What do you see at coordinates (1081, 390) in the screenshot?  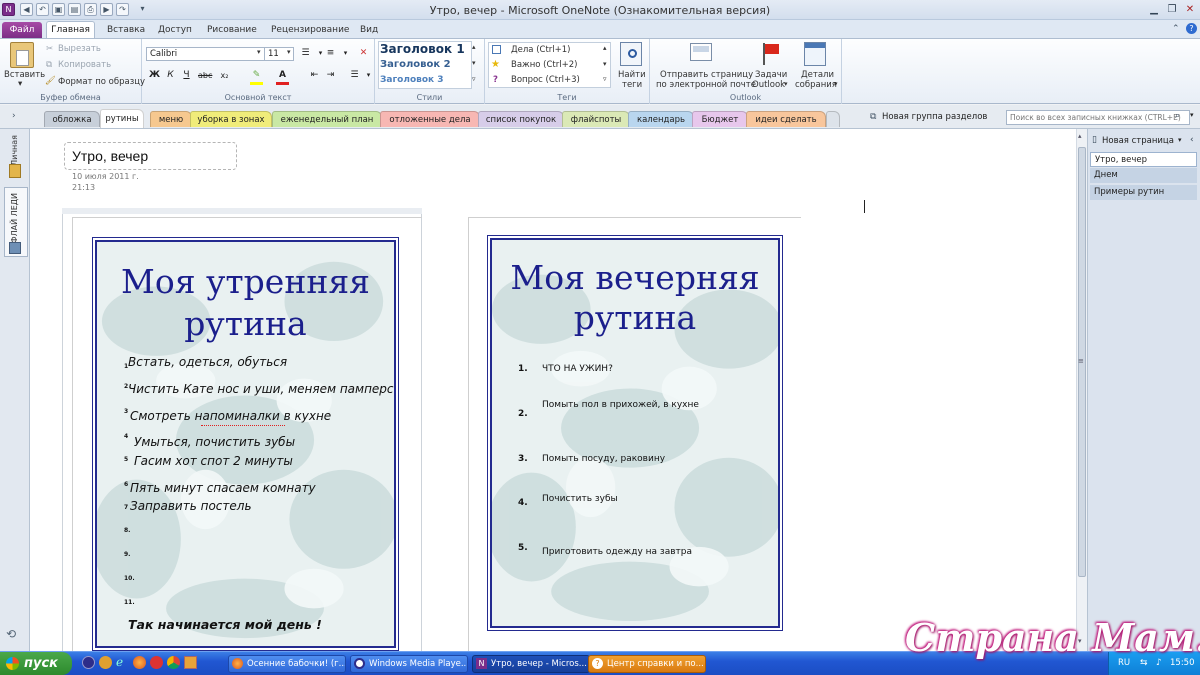 I see `page-scrollbar: ▴ ≡ ▾` at bounding box center [1081, 390].